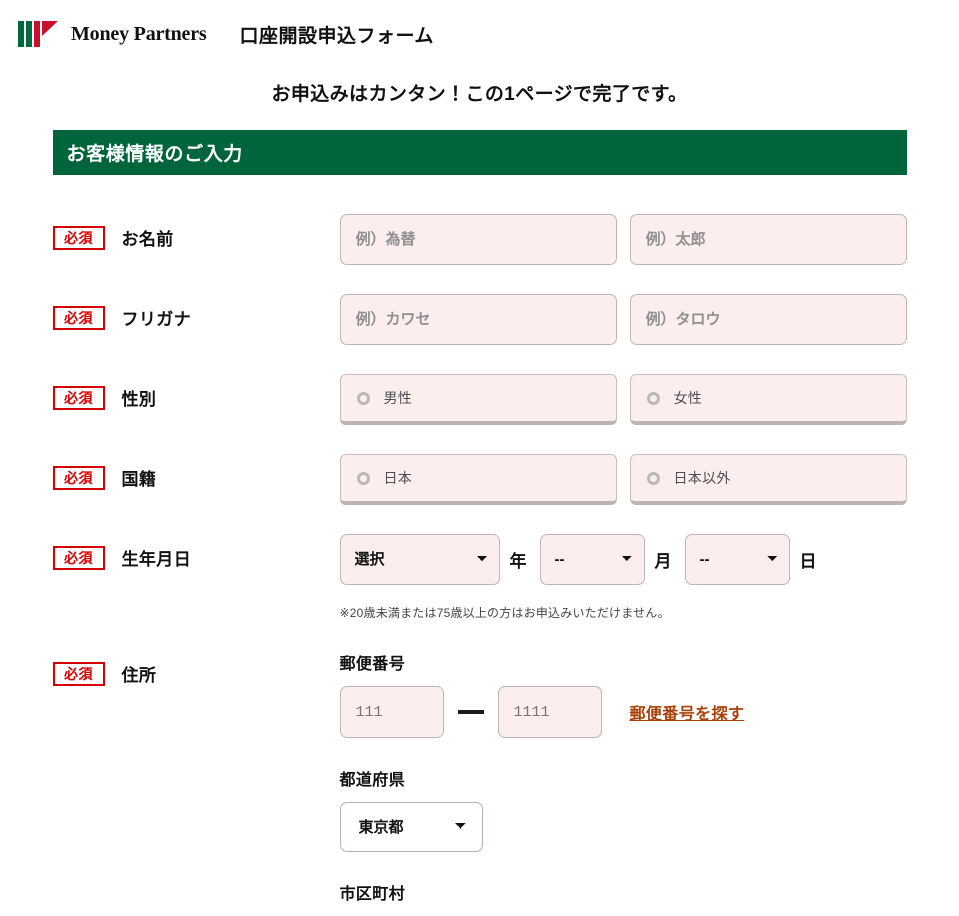  Describe the element at coordinates (663, 561) in the screenshot. I see `birth-month-unit: 月` at that location.